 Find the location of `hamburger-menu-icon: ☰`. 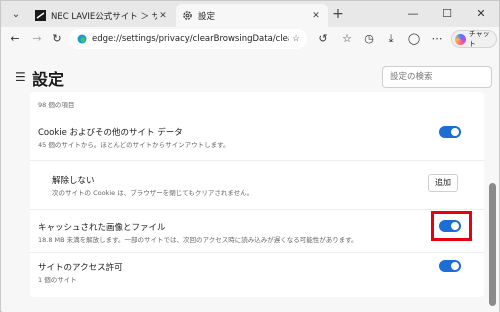

hamburger-menu-icon: ☰ is located at coordinates (20, 77).